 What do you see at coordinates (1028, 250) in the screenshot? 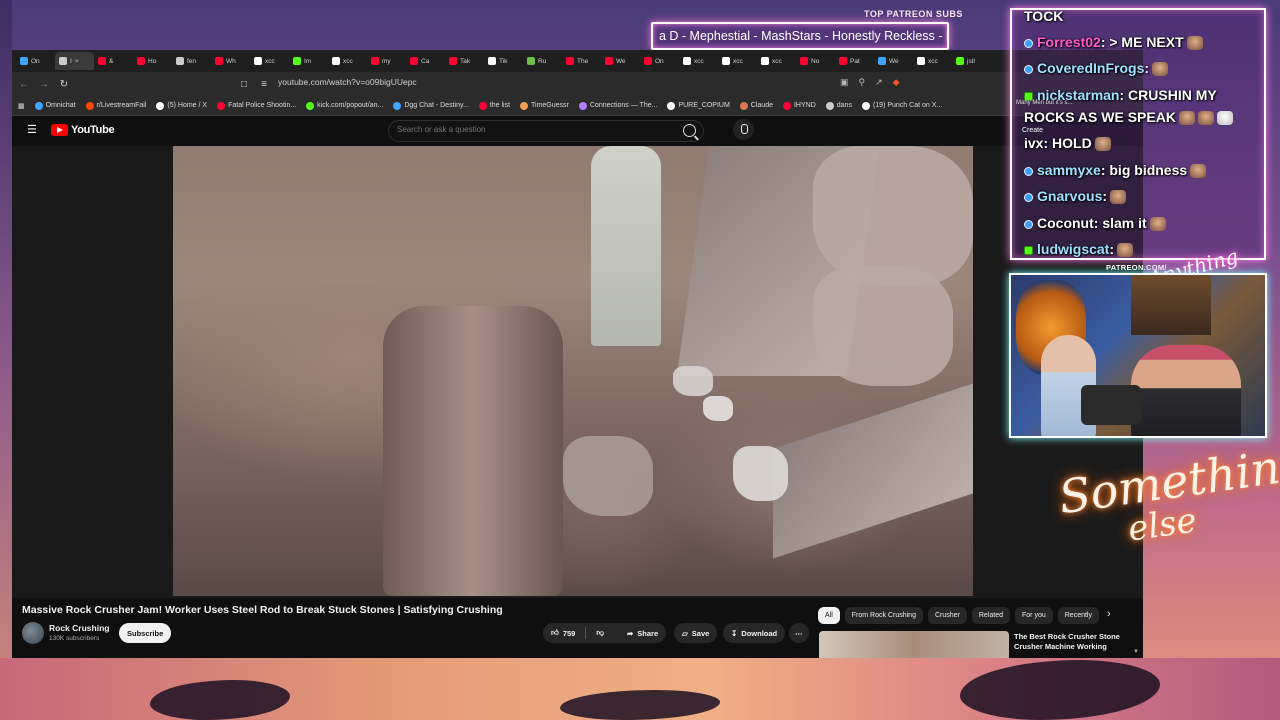
I see `kick-badge-icon` at bounding box center [1028, 250].